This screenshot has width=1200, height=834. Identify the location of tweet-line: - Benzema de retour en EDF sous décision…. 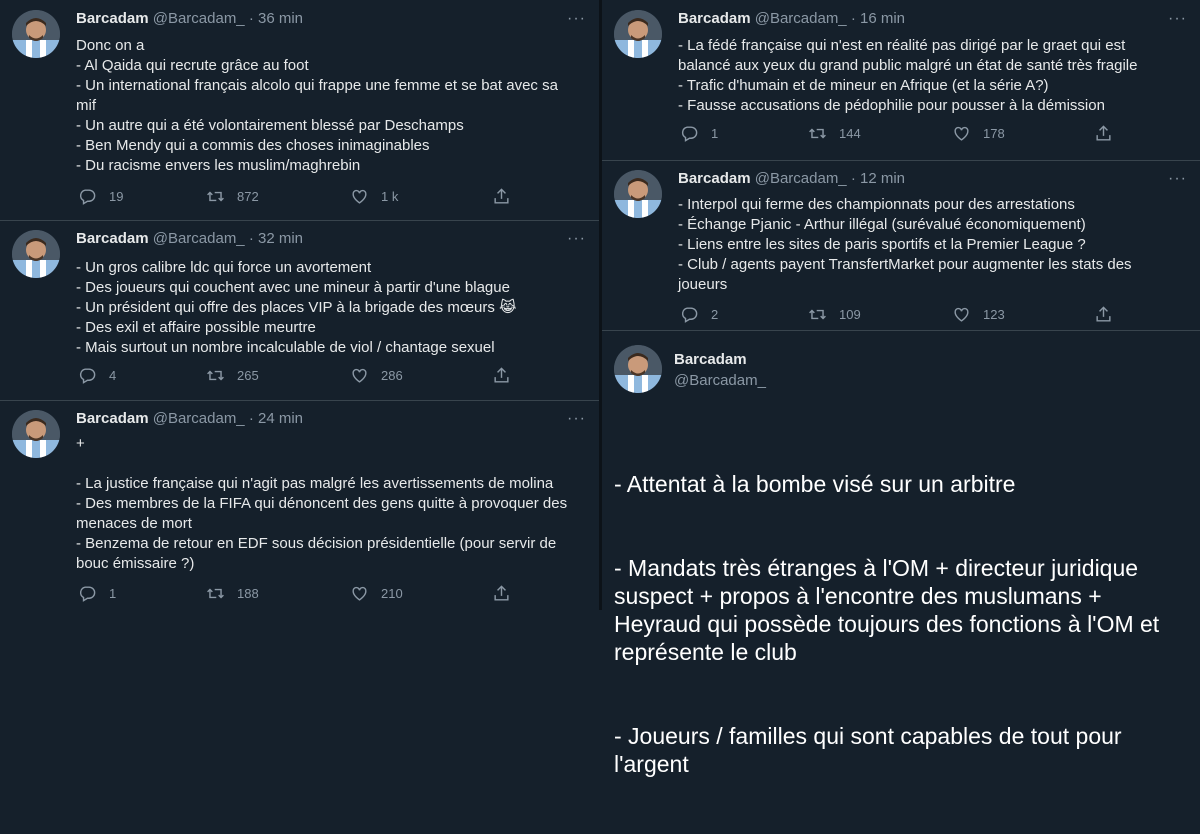
(318, 553).